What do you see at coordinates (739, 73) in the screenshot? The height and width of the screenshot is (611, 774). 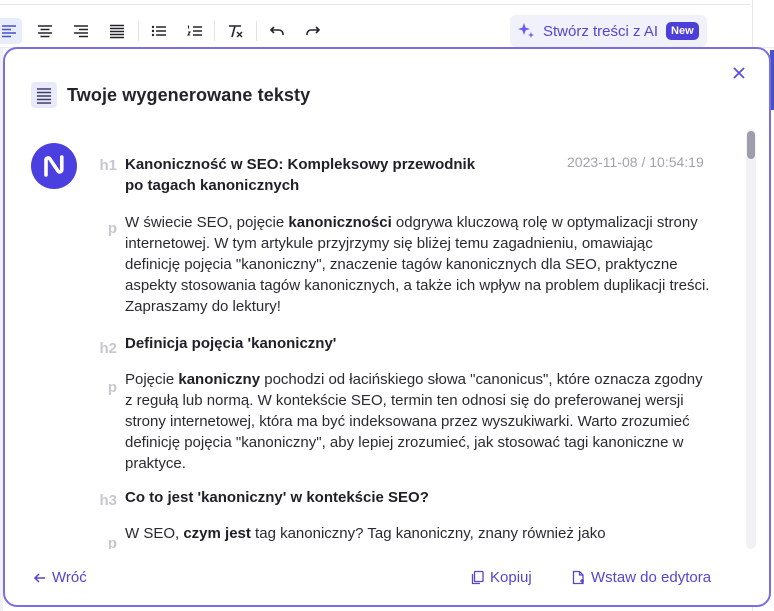 I see `close-icon` at bounding box center [739, 73].